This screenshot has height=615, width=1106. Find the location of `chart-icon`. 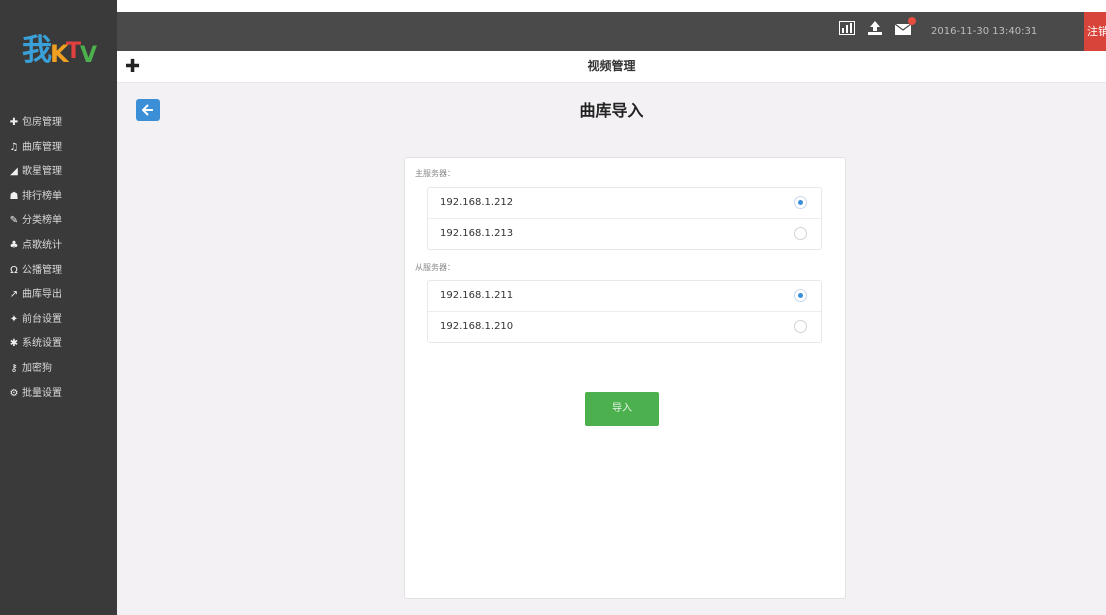

chart-icon is located at coordinates (847, 31).